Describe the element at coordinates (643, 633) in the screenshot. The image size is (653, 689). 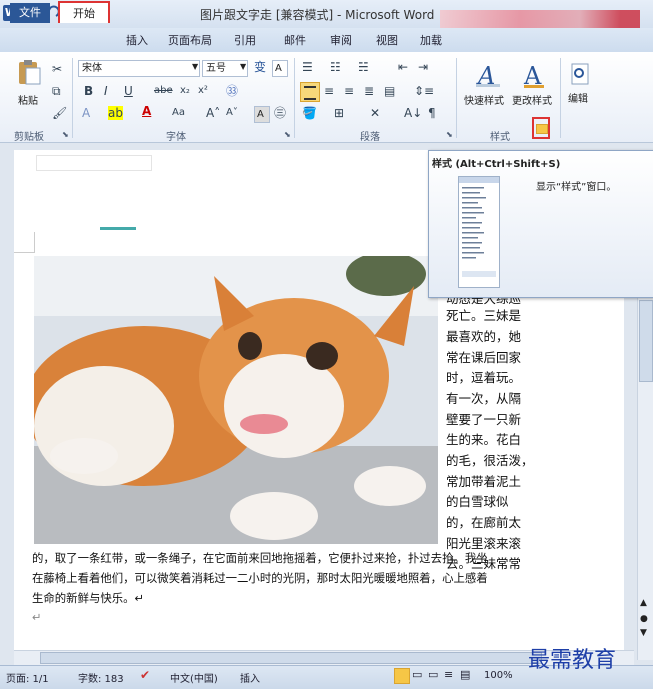
I see `scroll-down-icon: ▼` at that location.